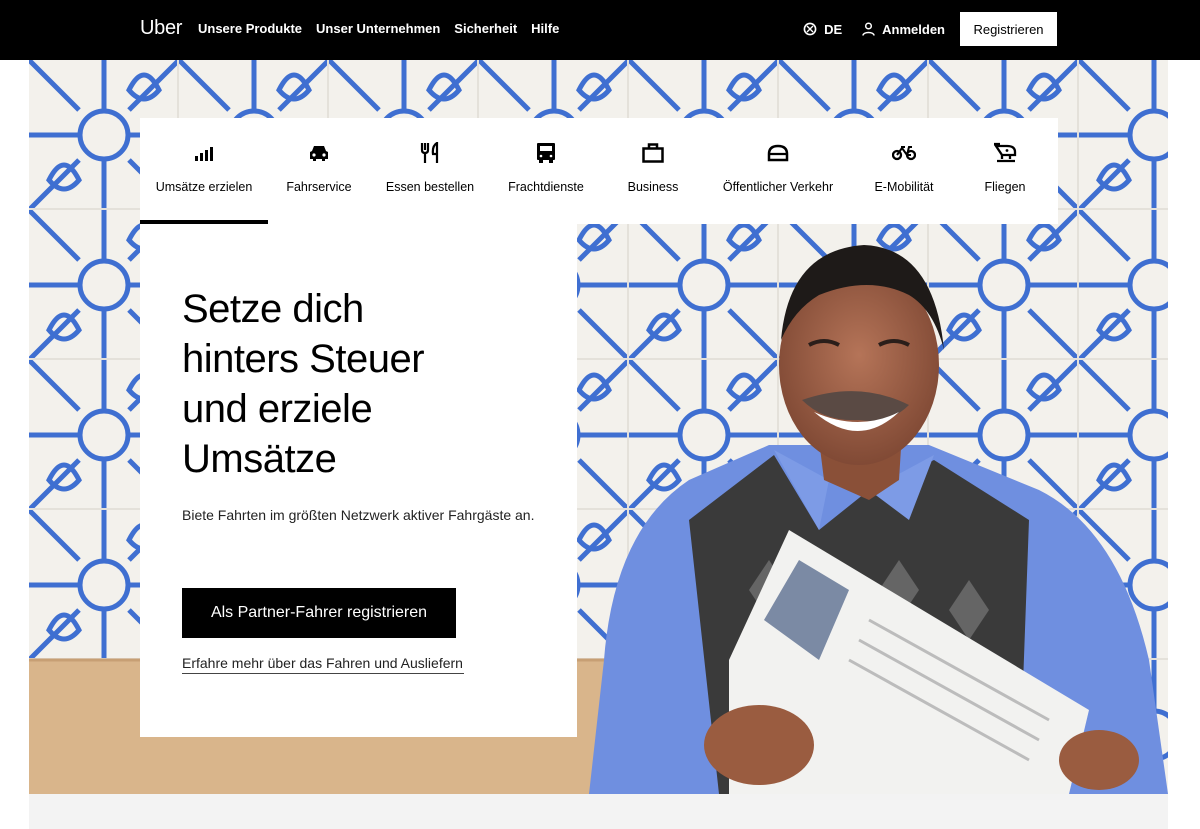 This screenshot has height=829, width=1200. Describe the element at coordinates (653, 153) in the screenshot. I see `briefcase-icon` at that location.